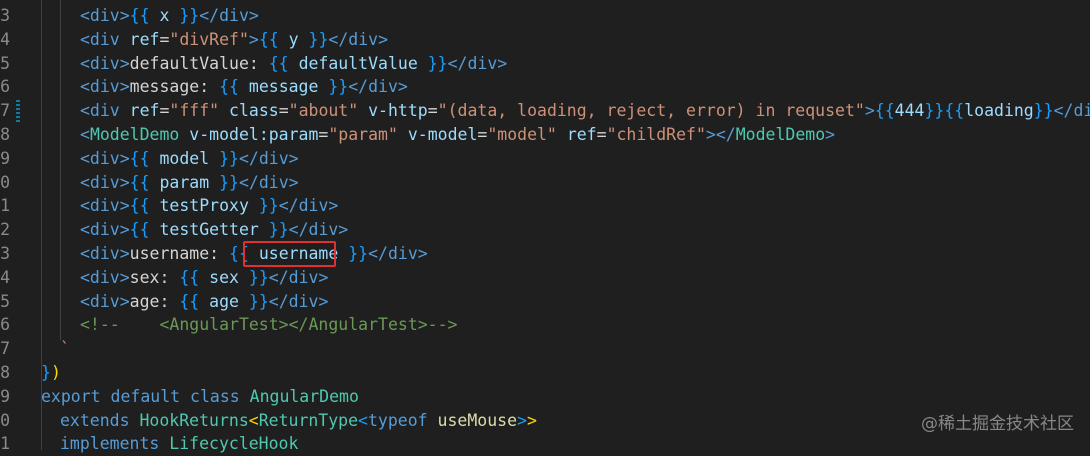  I want to click on code-line: 1 <div>{{ testProxy }}</div>, so click(545, 206).